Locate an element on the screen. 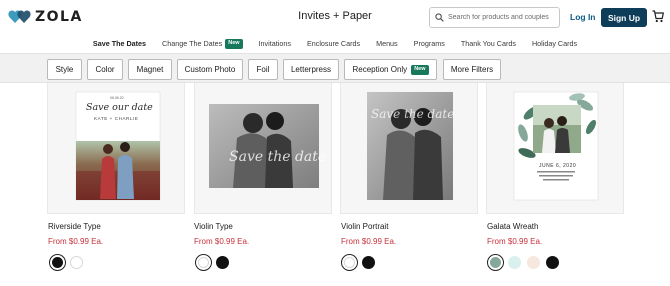 The width and height of the screenshot is (670, 286). subnav-item-programs: Programs is located at coordinates (429, 43).